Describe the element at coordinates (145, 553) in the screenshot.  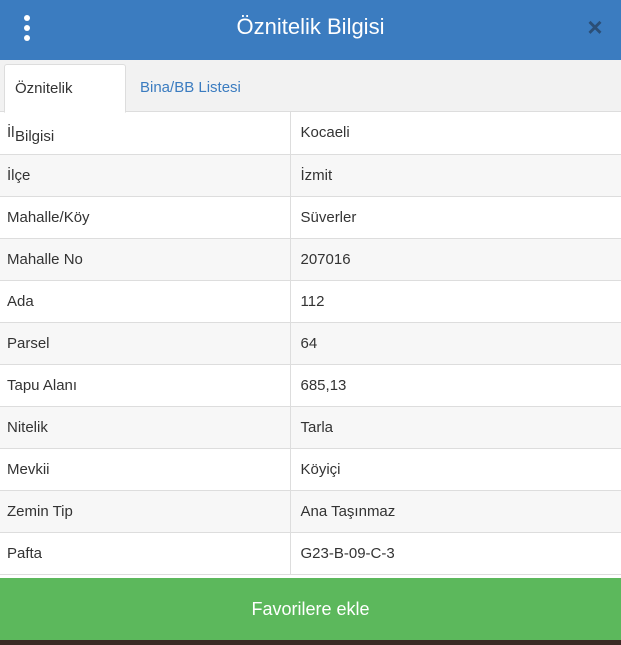
I see `row-key: Pafta` at that location.